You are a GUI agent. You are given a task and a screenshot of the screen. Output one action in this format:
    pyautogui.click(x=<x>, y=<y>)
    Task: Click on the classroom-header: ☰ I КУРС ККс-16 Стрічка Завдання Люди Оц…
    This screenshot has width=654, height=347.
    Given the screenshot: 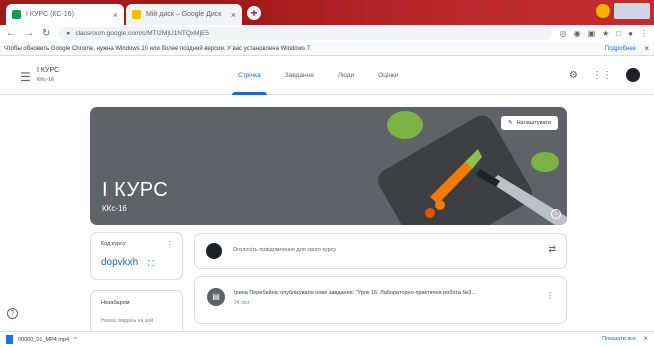 What is the action you would take?
    pyautogui.click(x=327, y=76)
    